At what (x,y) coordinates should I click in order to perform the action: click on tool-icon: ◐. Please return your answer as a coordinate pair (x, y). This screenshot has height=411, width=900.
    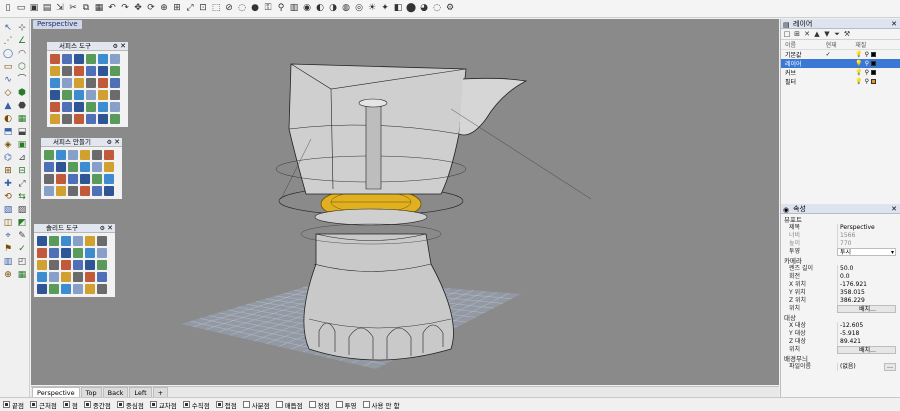
    Looking at the image, I should click on (8, 119).